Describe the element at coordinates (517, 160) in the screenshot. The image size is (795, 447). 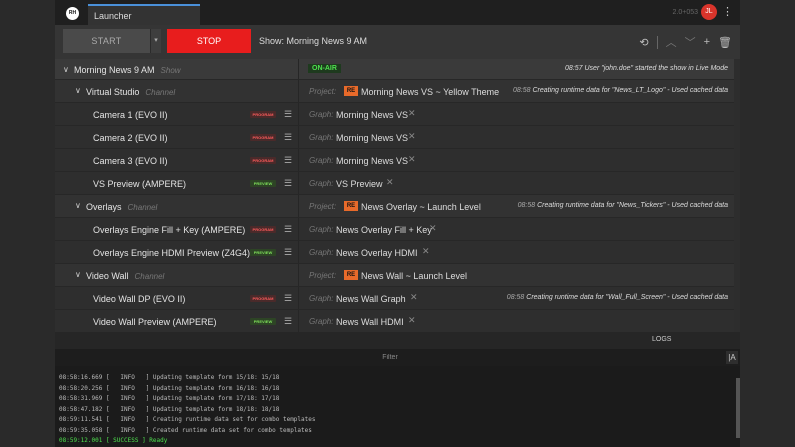
I see `graph-row-right: Graph: Morning News VS ✕` at that location.